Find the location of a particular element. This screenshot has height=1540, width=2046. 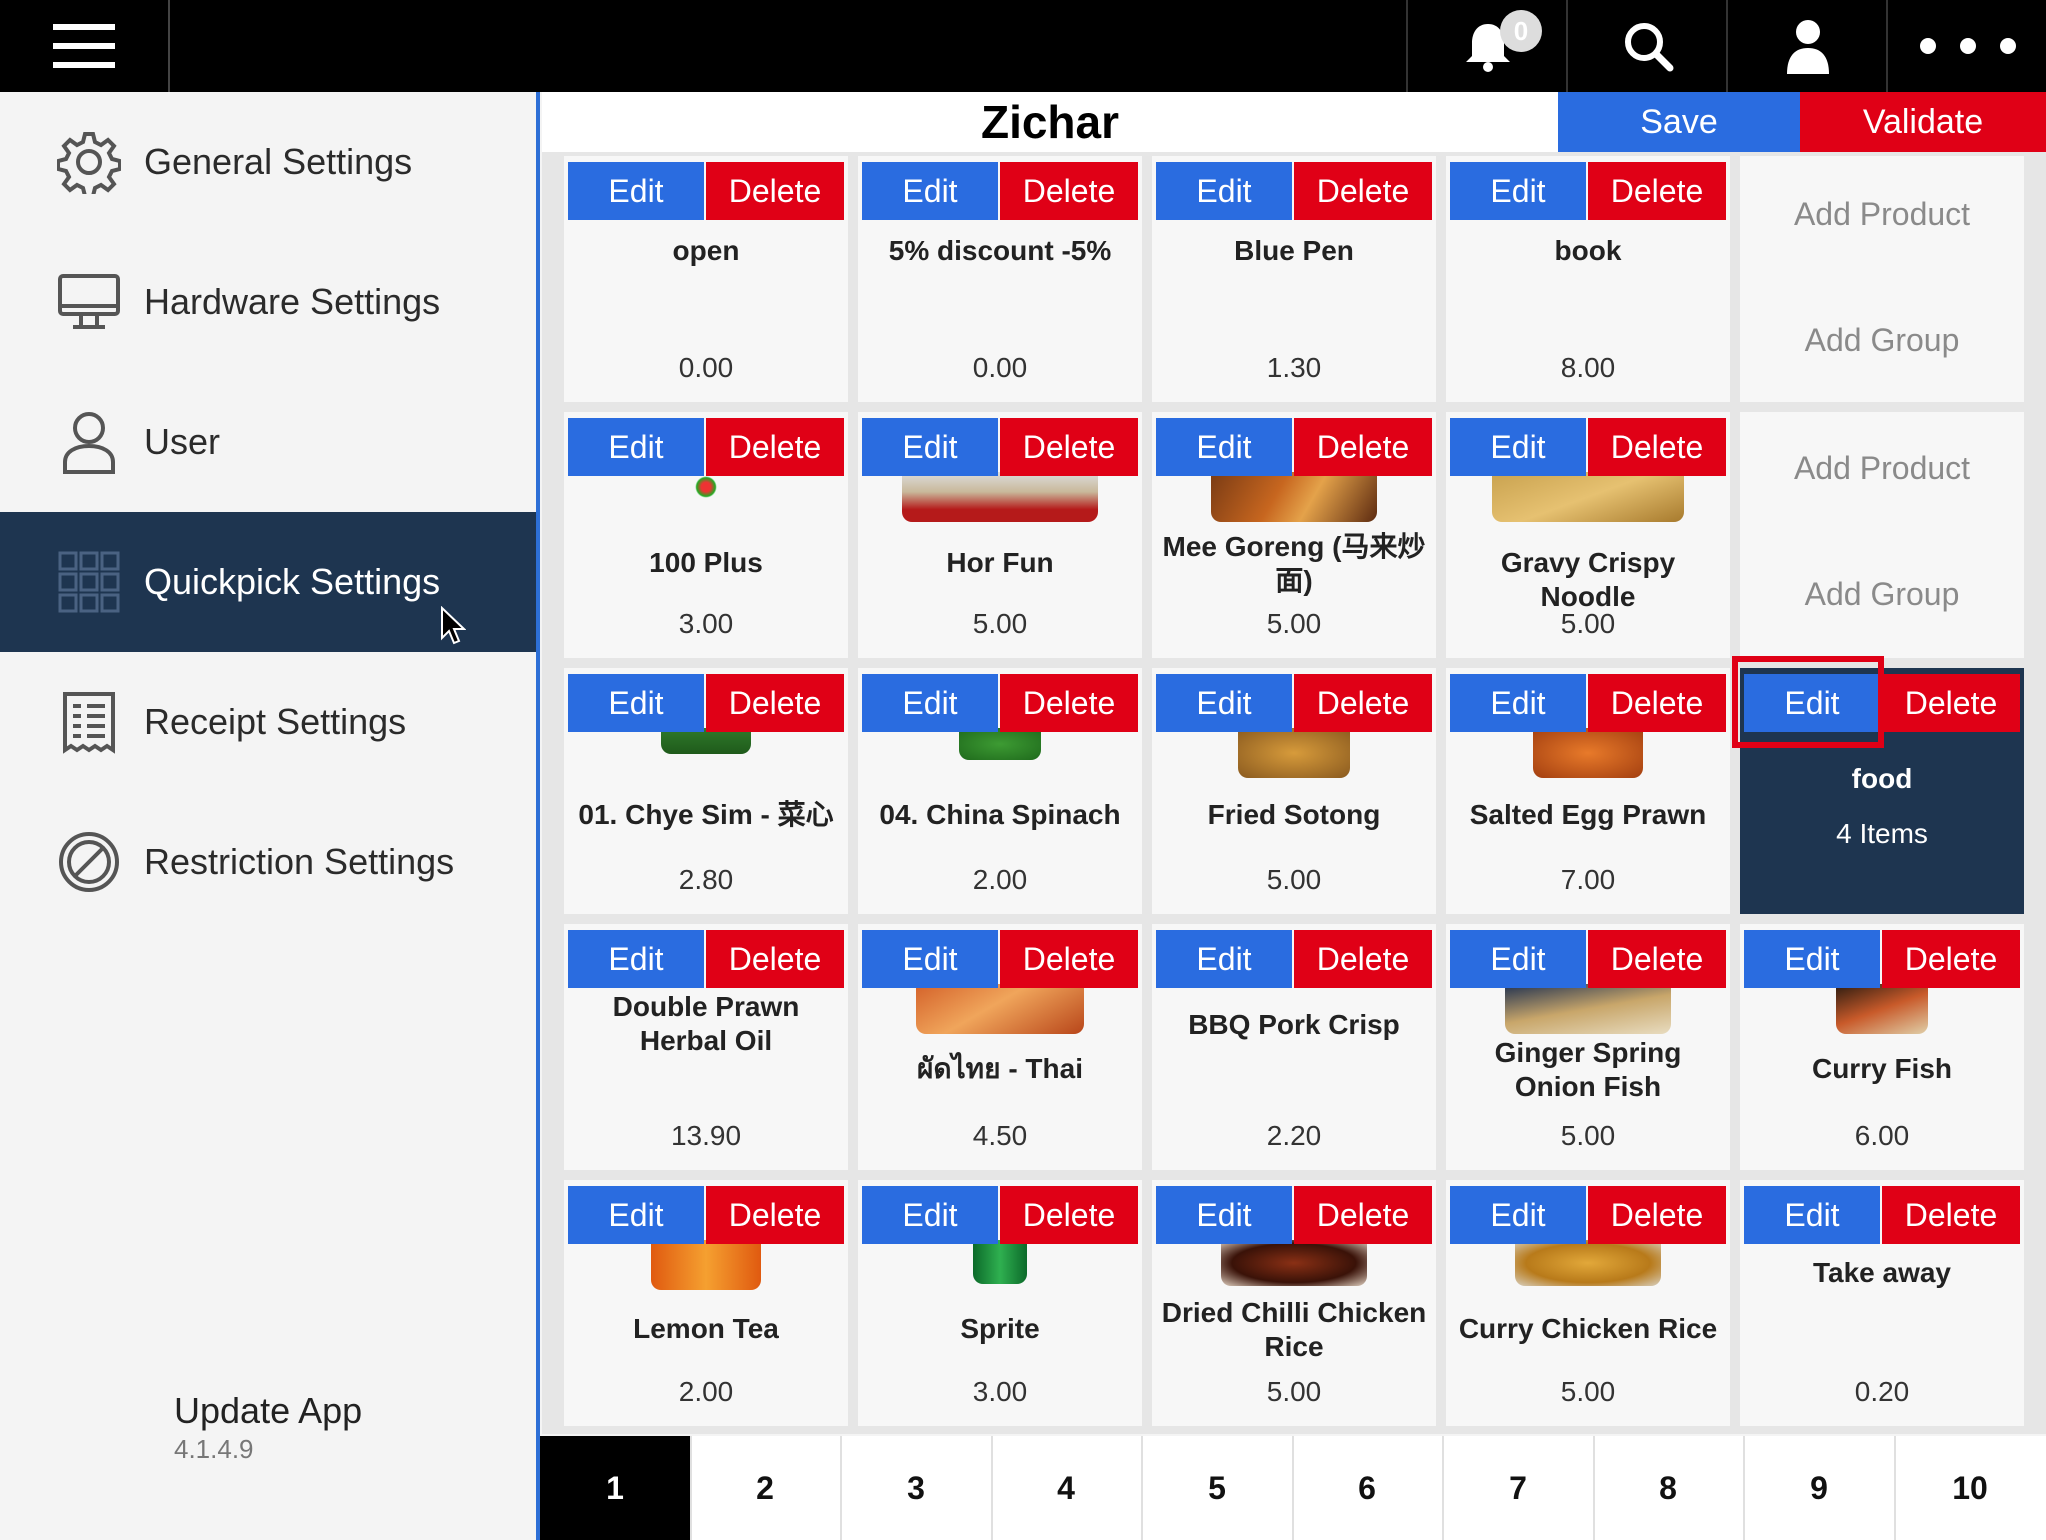

product-tile: Edit Delete Sprite 3.00 is located at coordinates (1000, 1303).